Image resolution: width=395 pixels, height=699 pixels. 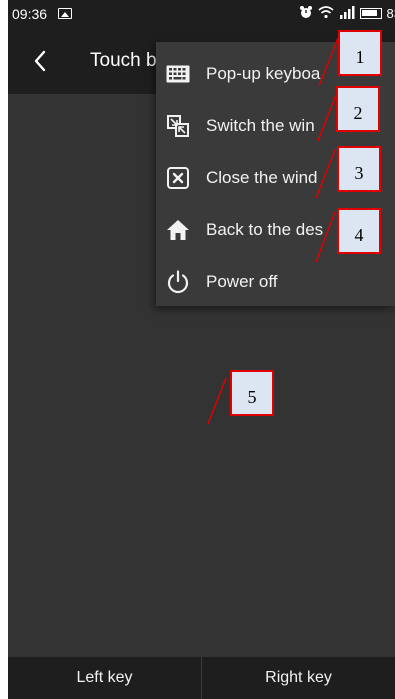 I want to click on switch-window-icon, so click(x=178, y=126).